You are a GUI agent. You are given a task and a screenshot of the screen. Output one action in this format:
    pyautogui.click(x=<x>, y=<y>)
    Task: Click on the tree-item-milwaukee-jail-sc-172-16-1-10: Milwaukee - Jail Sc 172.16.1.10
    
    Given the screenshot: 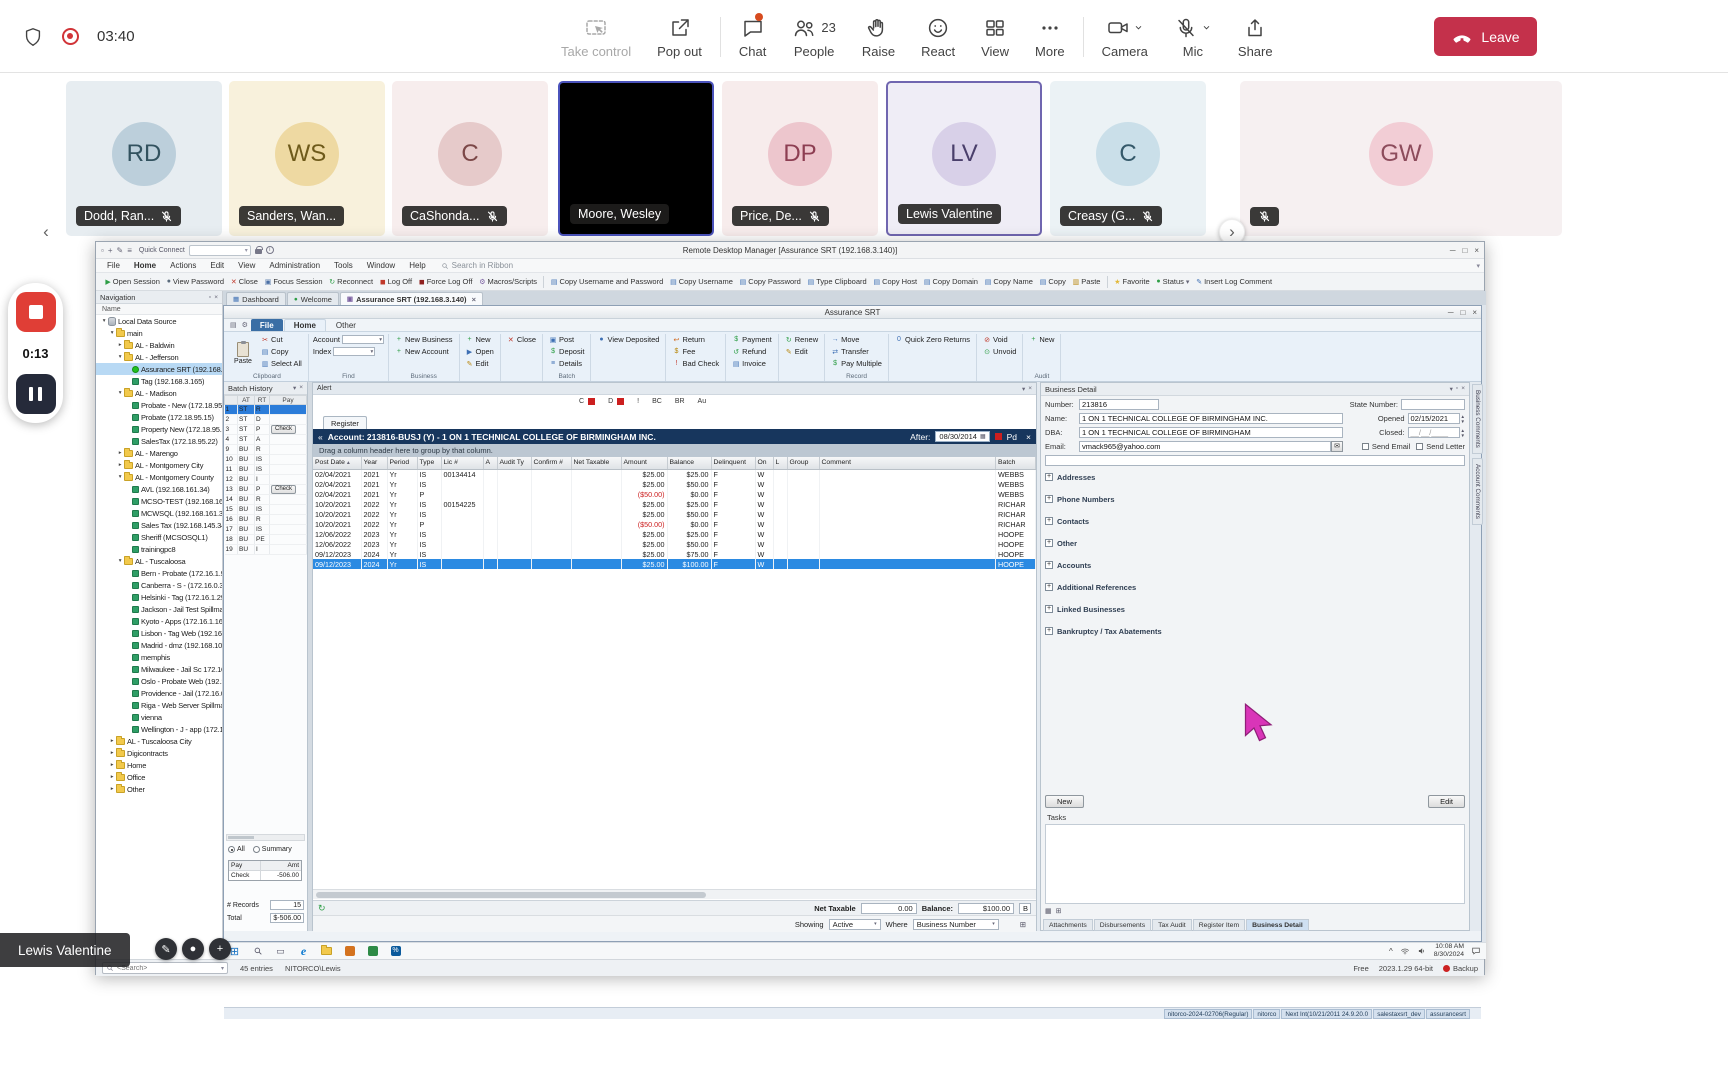 What is the action you would take?
    pyautogui.click(x=159, y=669)
    